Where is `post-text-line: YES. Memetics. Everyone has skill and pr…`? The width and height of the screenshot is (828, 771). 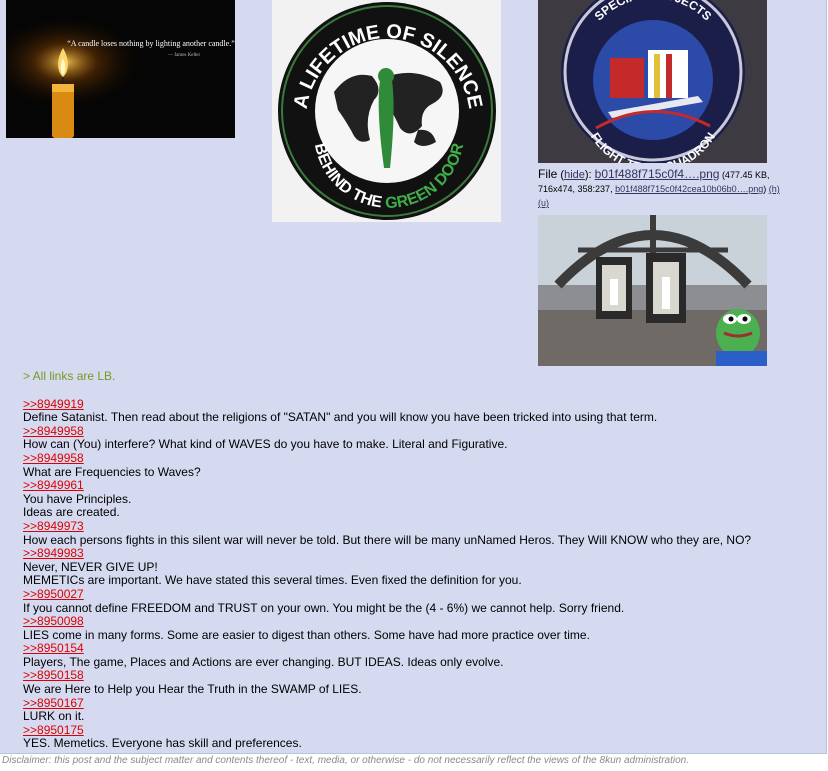 post-text-line: YES. Memetics. Everyone has skill and pr… is located at coordinates (162, 743).